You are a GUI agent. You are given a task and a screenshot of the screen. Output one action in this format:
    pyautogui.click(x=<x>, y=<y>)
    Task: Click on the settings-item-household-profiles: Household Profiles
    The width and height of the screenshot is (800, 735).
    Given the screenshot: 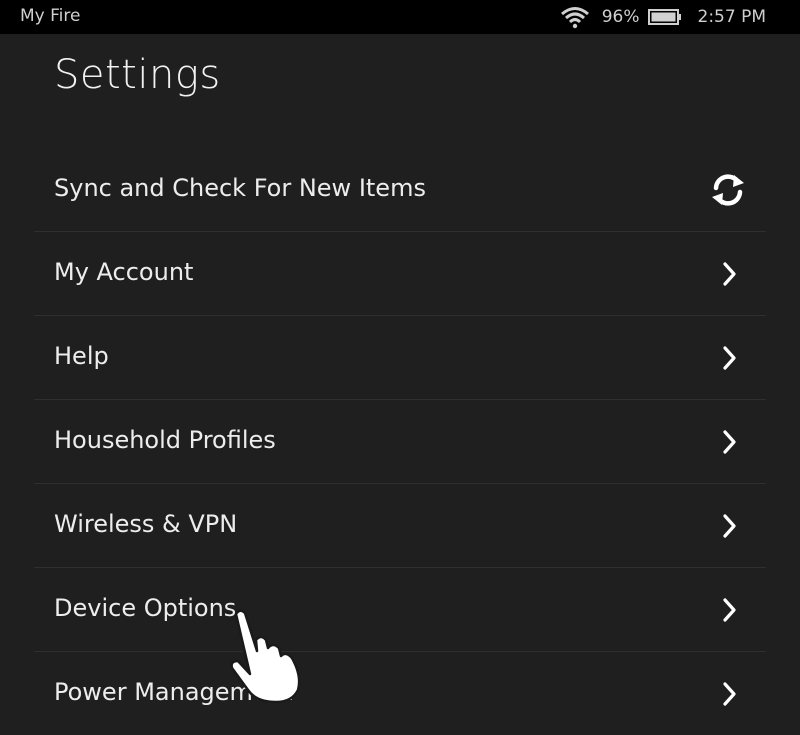 What is the action you would take?
    pyautogui.click(x=400, y=442)
    